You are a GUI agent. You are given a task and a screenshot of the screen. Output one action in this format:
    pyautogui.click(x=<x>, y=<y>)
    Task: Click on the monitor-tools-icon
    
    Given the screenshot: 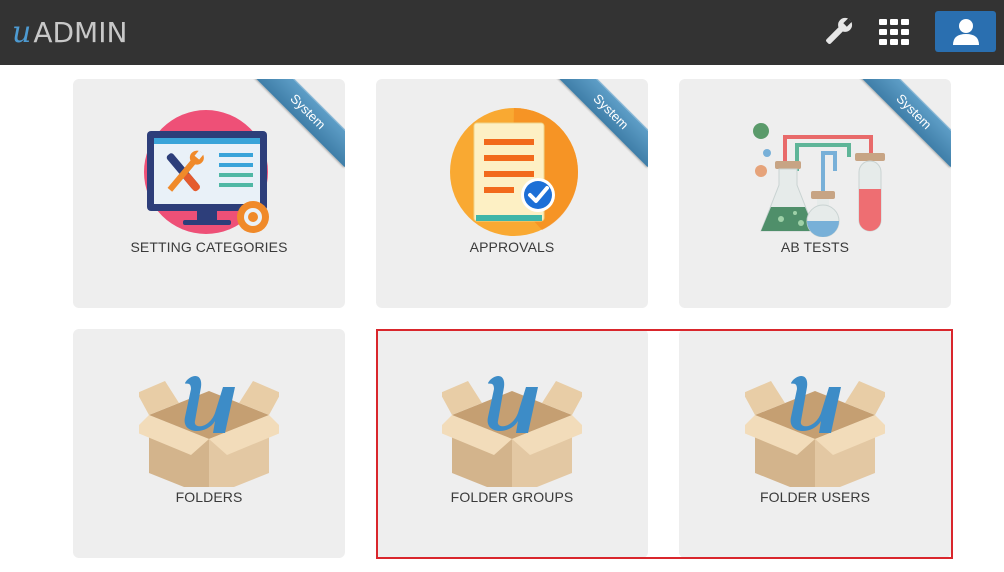 What is the action you would take?
    pyautogui.click(x=209, y=167)
    